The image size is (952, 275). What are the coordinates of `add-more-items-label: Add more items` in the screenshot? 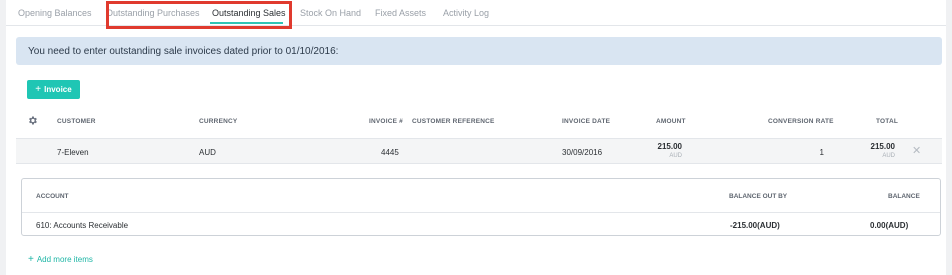 It's located at (64, 259).